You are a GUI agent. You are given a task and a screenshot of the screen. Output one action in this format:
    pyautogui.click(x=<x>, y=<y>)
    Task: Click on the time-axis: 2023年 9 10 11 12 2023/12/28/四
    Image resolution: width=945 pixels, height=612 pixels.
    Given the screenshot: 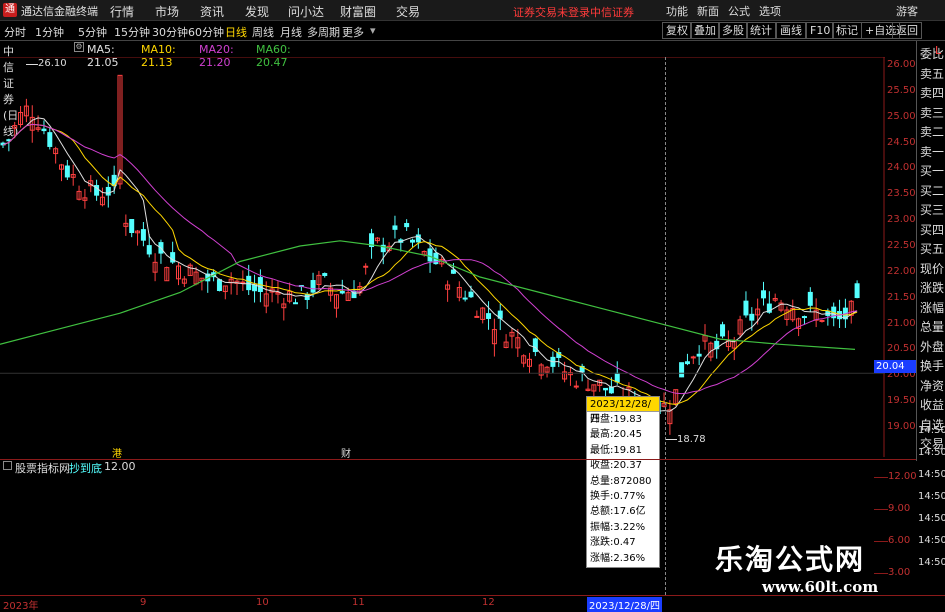 What is the action you would take?
    pyautogui.click(x=472, y=603)
    